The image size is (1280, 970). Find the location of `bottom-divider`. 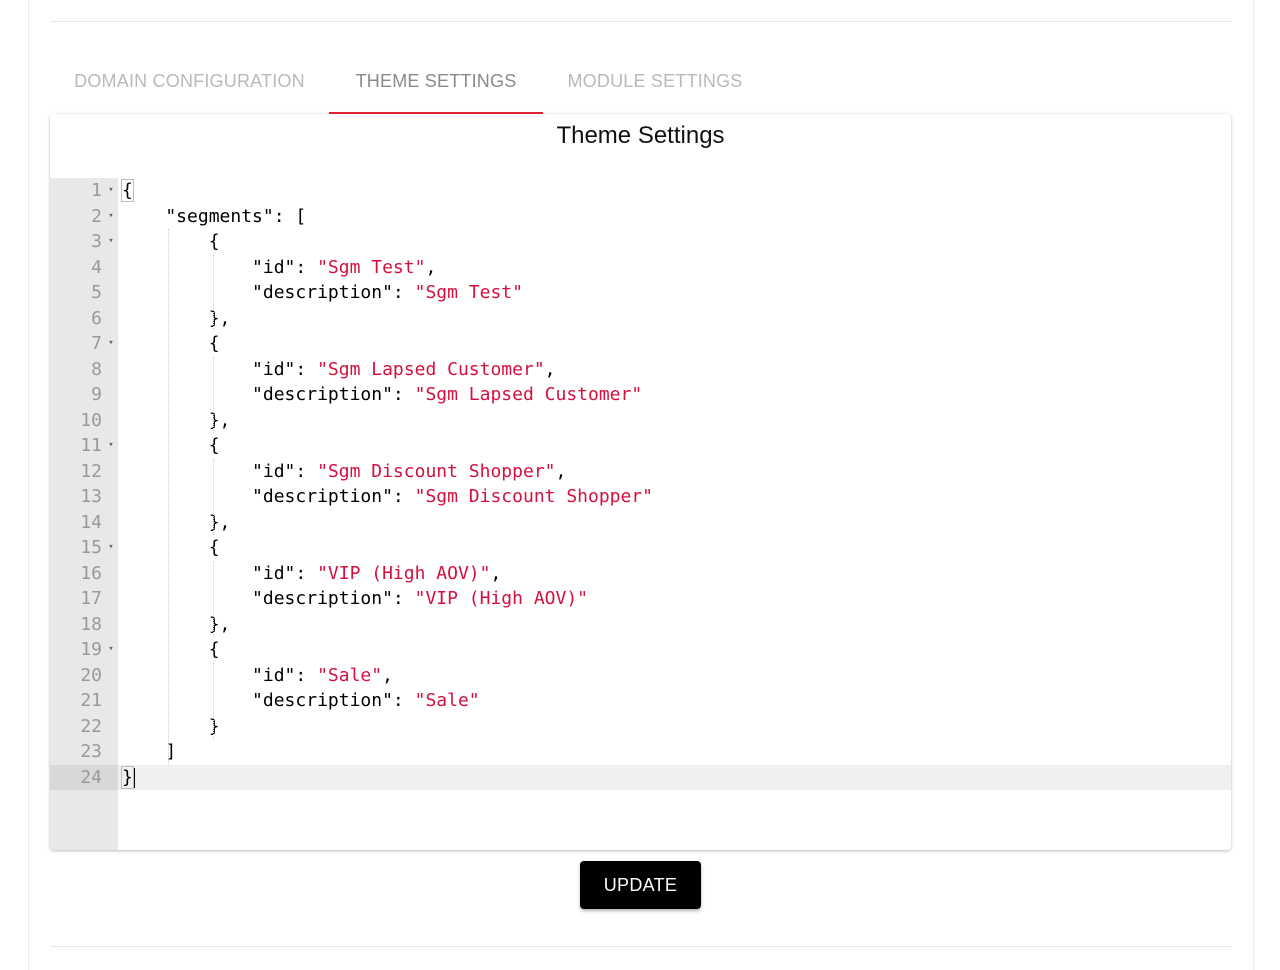

bottom-divider is located at coordinates (641, 946).